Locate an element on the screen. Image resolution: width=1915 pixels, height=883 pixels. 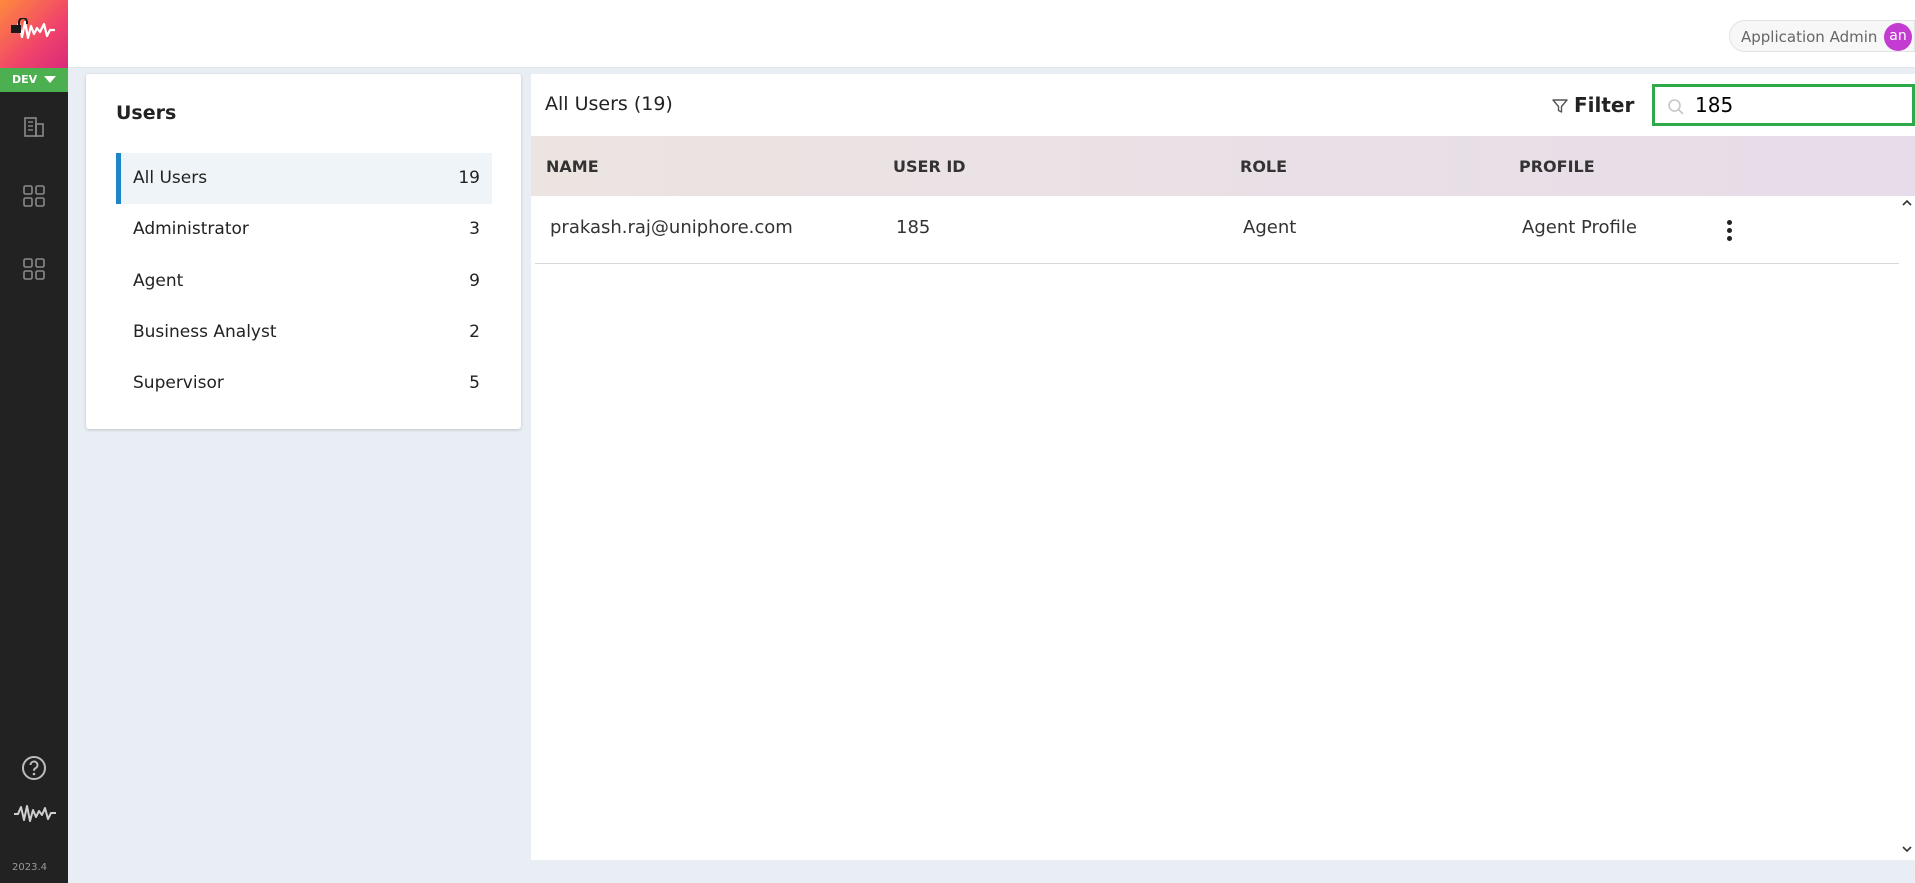
role-count: 19 is located at coordinates (469, 178).